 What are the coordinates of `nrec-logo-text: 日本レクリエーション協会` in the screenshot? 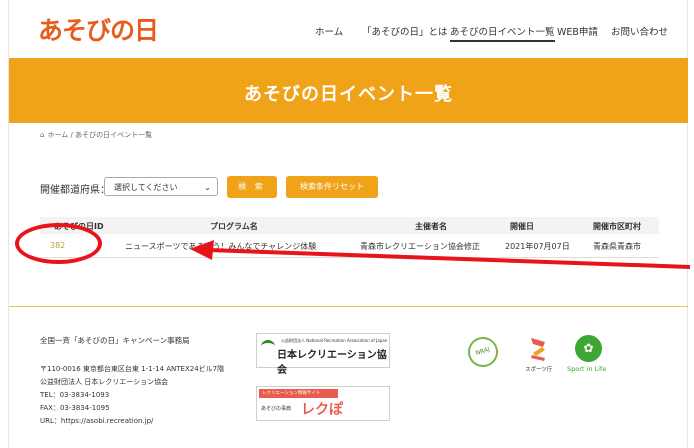 It's located at (332, 363).